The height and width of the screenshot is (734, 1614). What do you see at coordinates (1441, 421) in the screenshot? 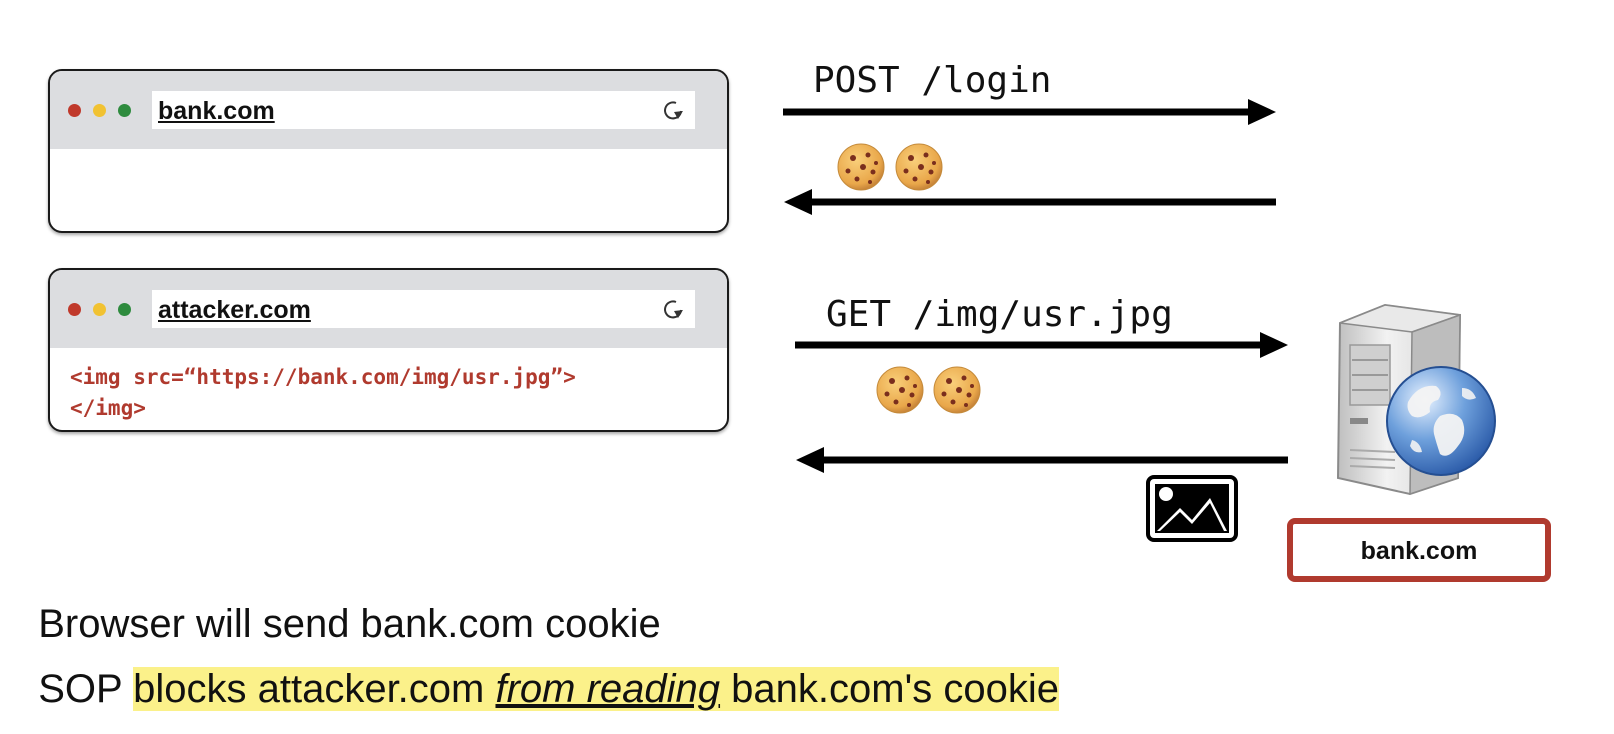
I see `globe-icon` at bounding box center [1441, 421].